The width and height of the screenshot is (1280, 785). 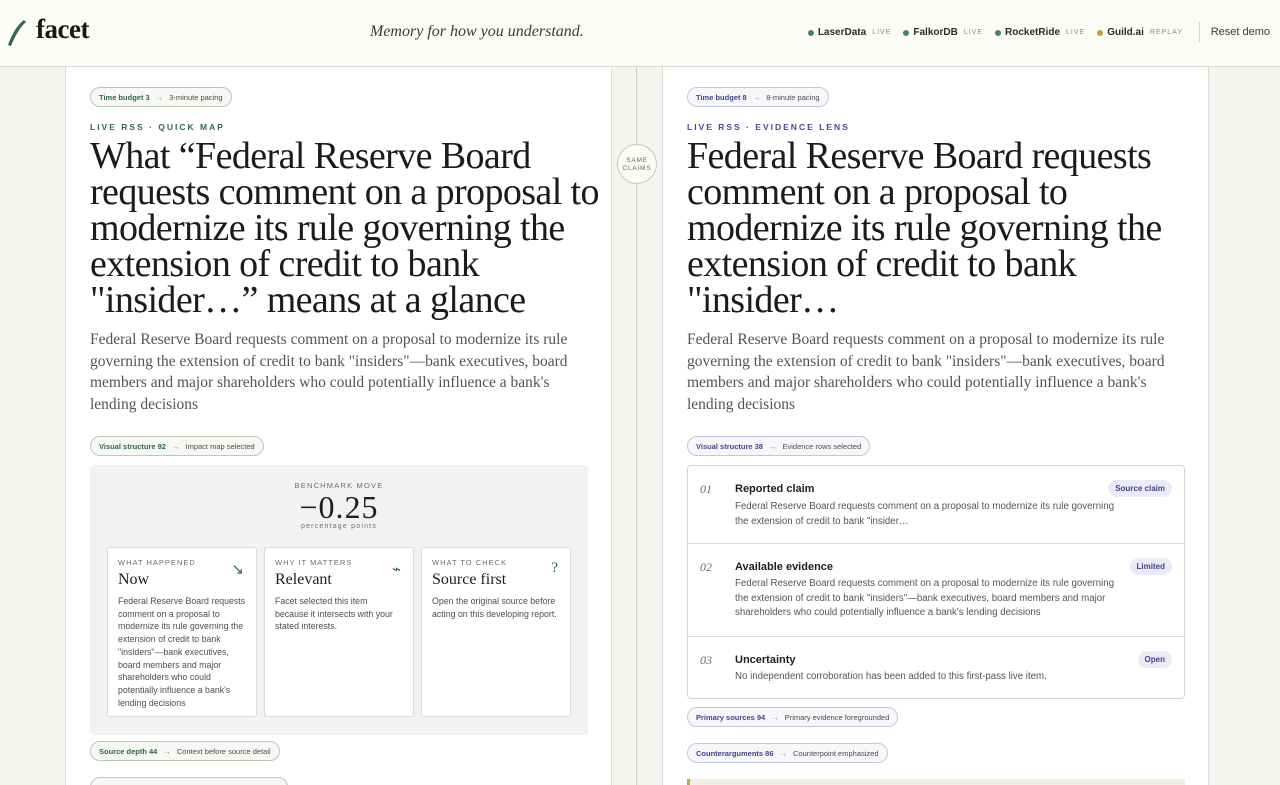 What do you see at coordinates (935, 32) in the screenshot?
I see `partner-name: FalkorDB` at bounding box center [935, 32].